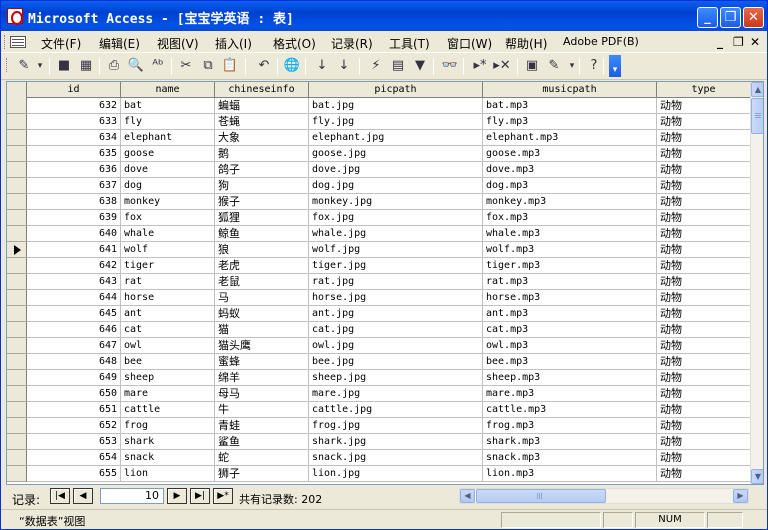  I want to click on cell-picpath: fly.jpg, so click(396, 122).